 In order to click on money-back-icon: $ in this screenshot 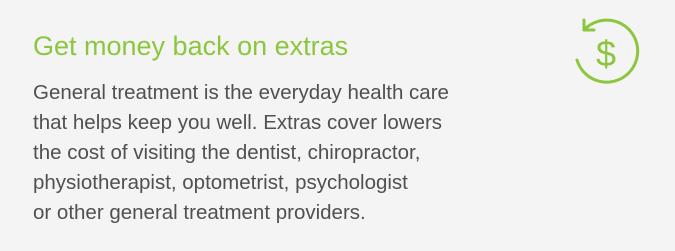, I will do `click(607, 51)`.